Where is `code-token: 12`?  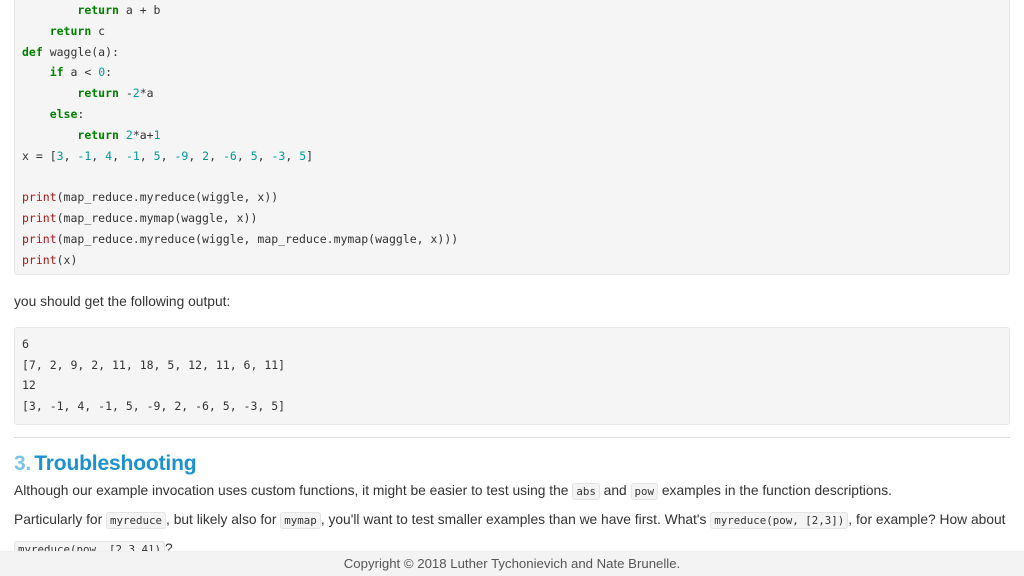 code-token: 12 is located at coordinates (29, 385).